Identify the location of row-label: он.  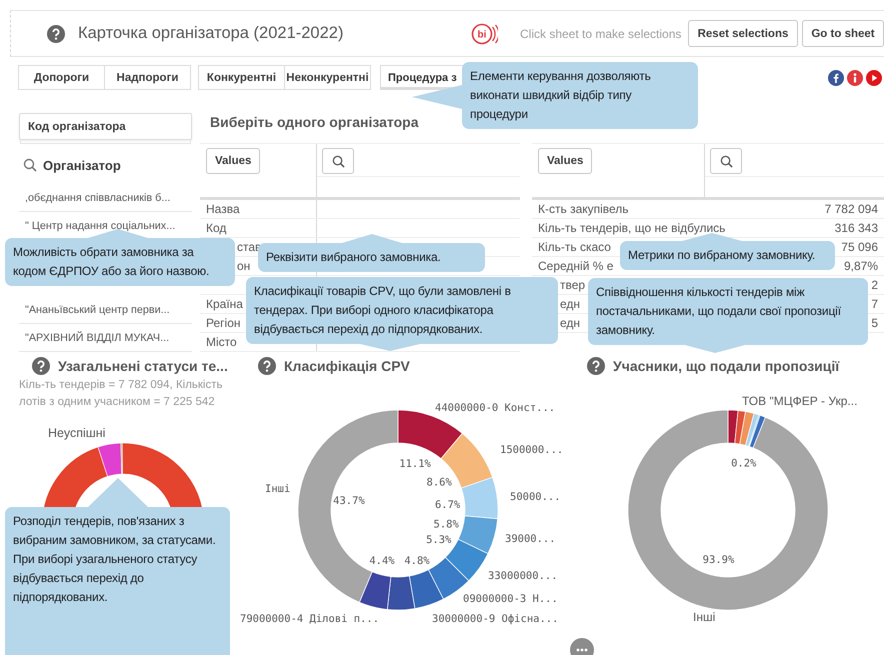
(243, 266).